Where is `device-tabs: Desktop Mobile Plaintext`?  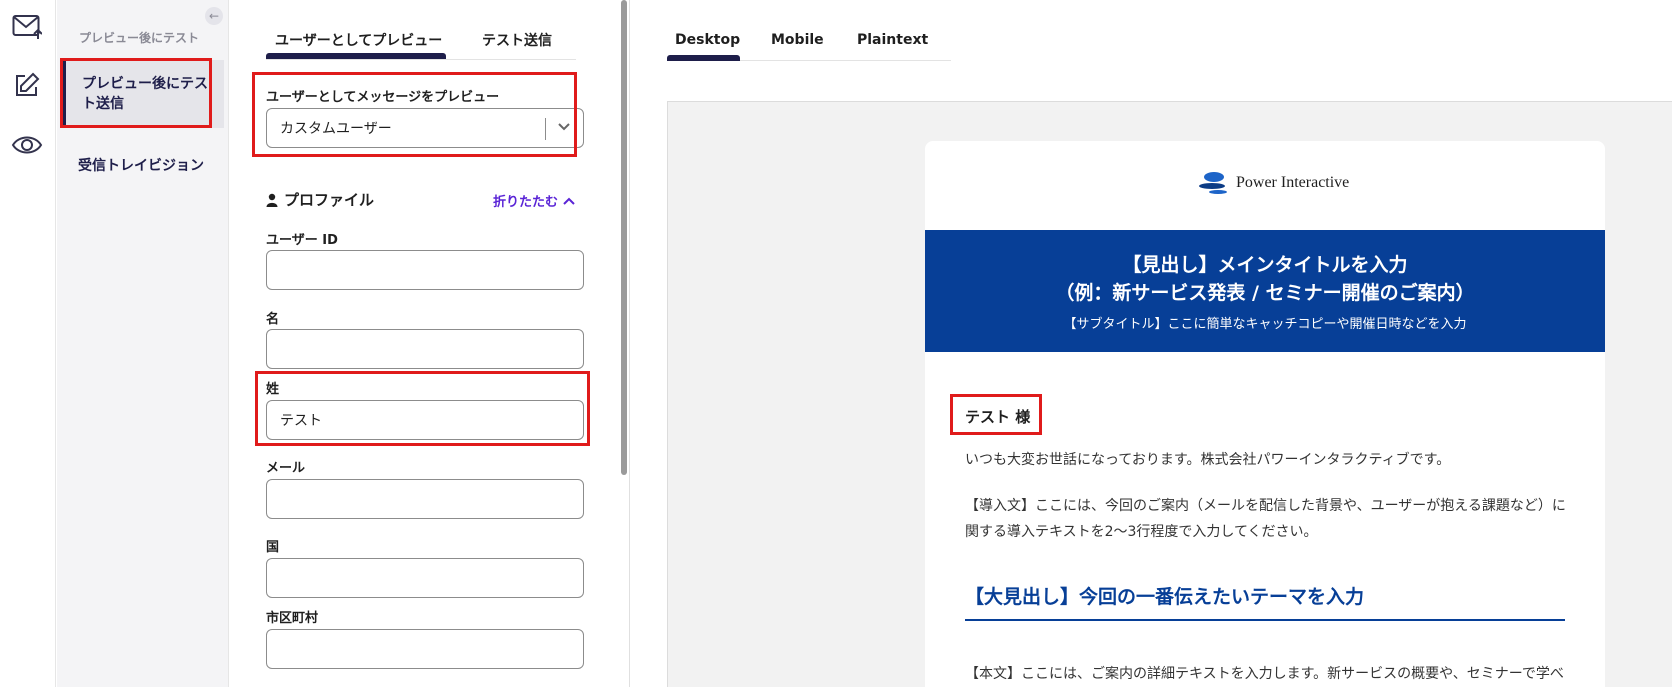
device-tabs: Desktop Mobile Plaintext is located at coordinates (809, 30).